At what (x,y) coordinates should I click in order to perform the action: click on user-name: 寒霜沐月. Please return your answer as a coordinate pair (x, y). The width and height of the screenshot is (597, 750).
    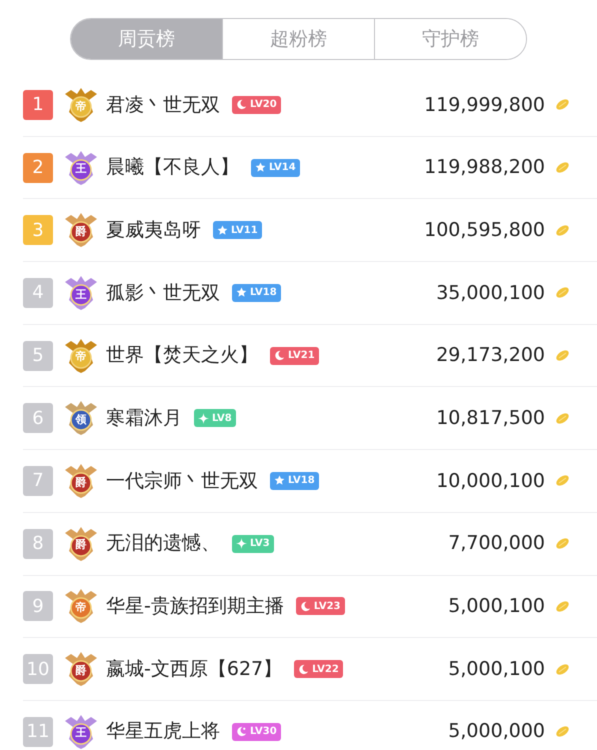
    Looking at the image, I should click on (144, 419).